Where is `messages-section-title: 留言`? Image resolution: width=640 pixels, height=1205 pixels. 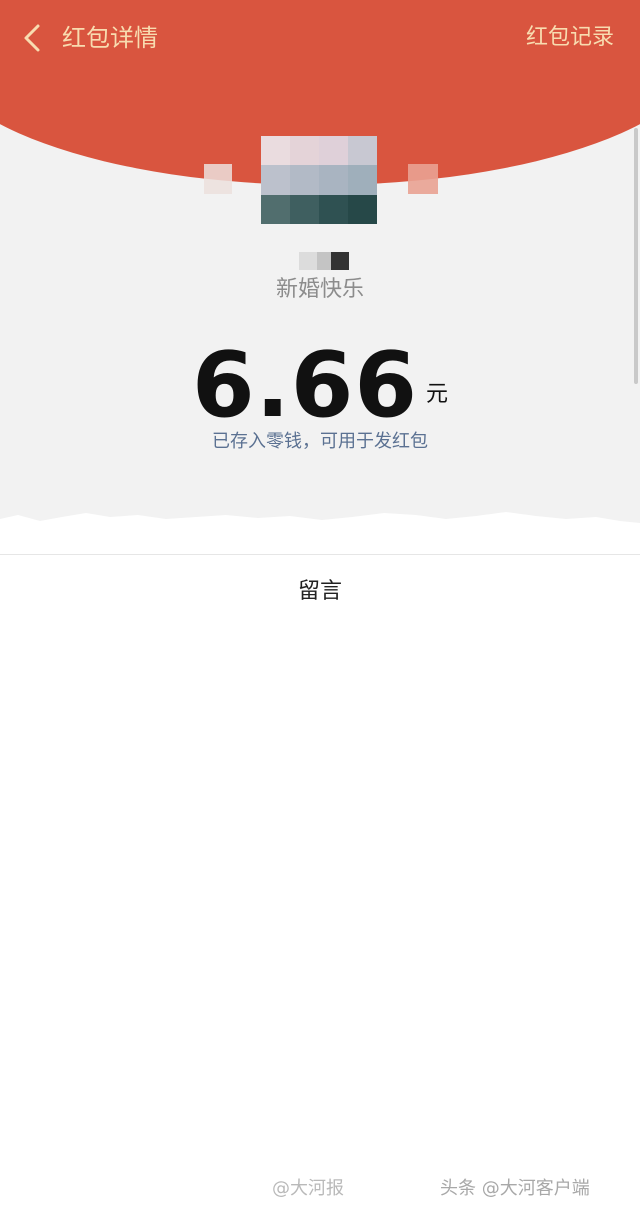
messages-section-title: 留言 is located at coordinates (319, 591).